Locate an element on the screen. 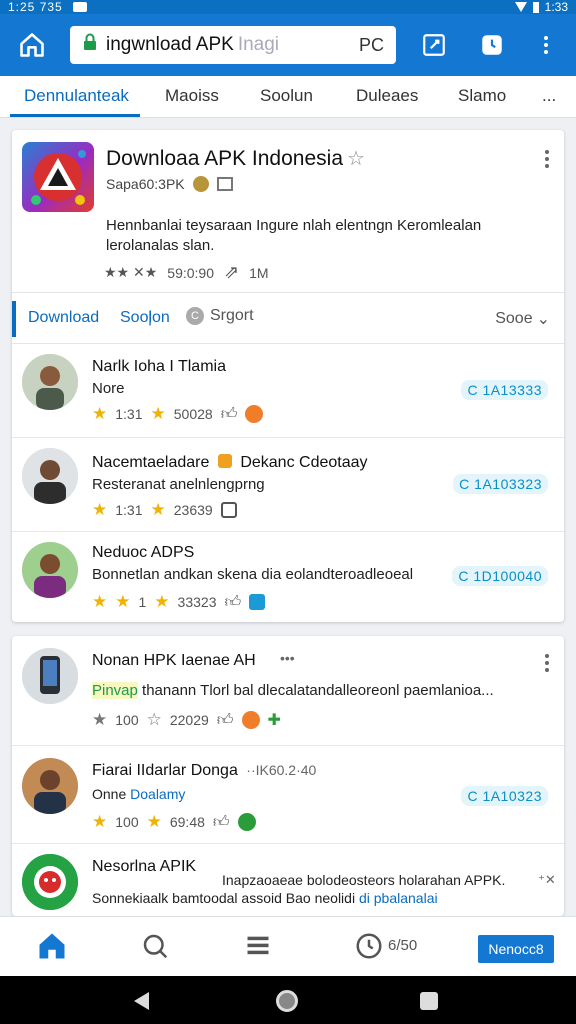 Image resolution: width=576 pixels, height=1024 pixels. edit-icon is located at coordinates (434, 45).